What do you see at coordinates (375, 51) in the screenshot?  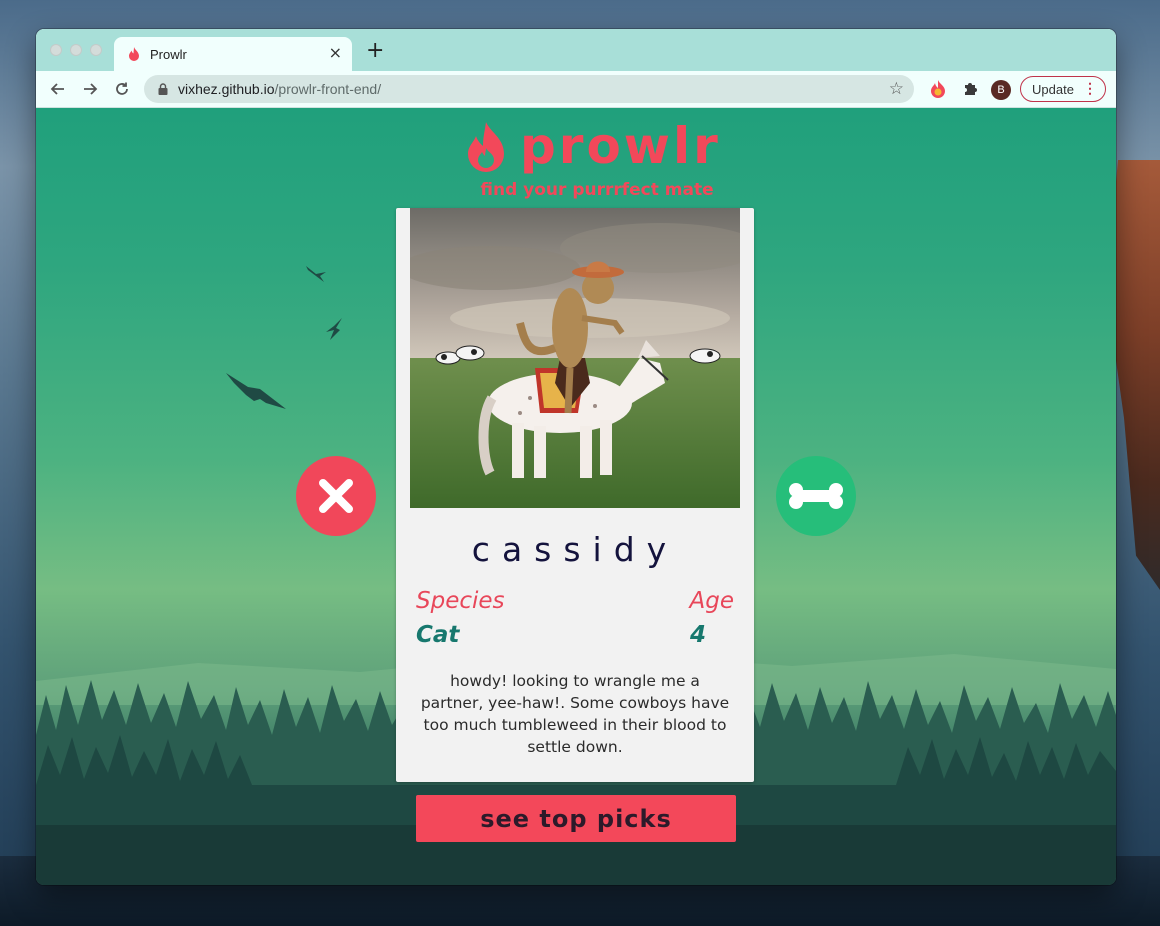 I see `new-tab-button: +` at bounding box center [375, 51].